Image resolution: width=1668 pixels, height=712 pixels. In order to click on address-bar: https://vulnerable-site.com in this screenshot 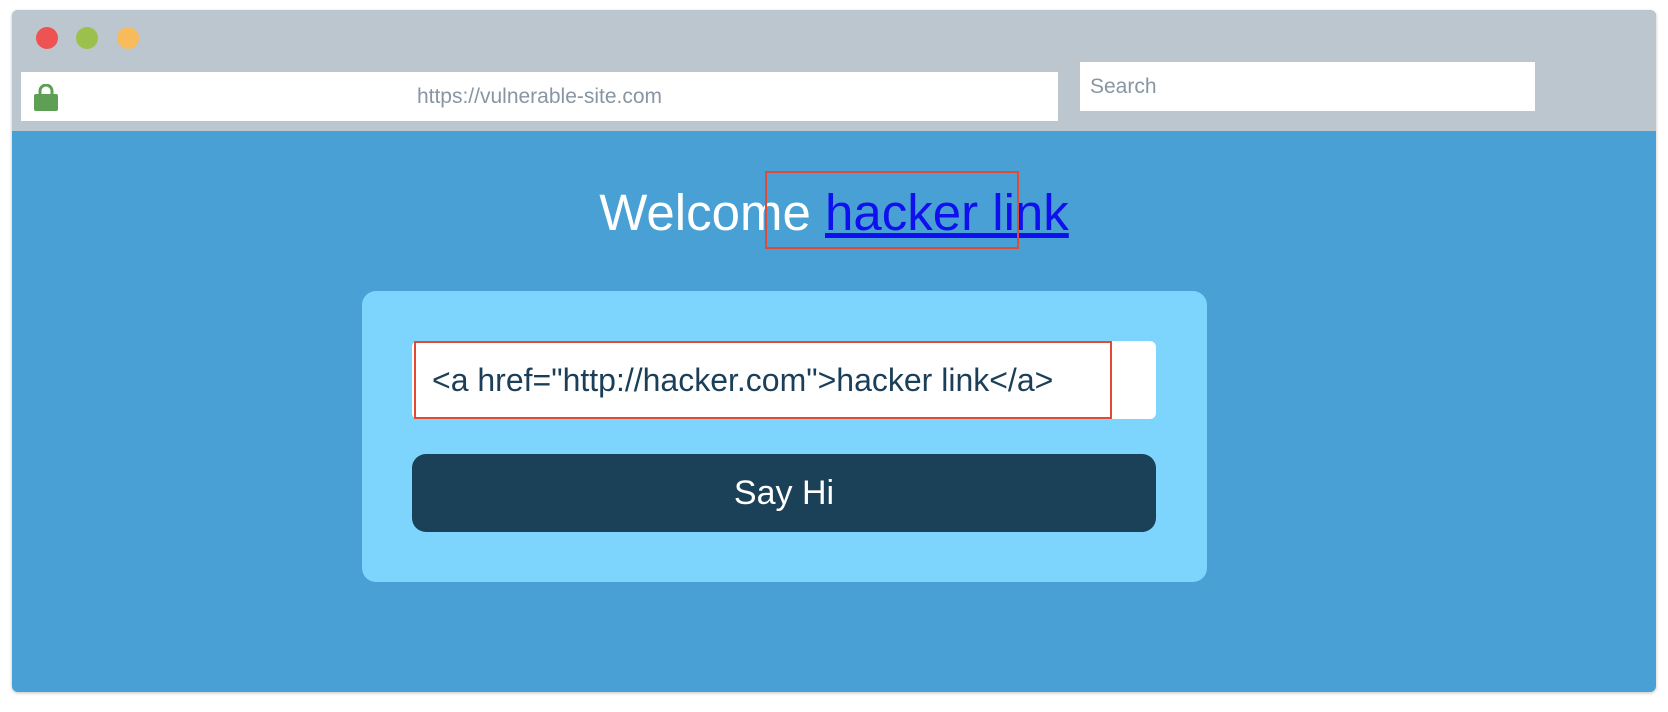, I will do `click(539, 96)`.